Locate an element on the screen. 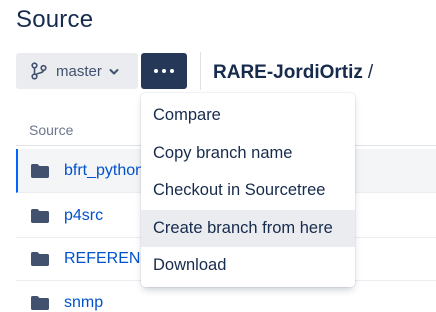 The width and height of the screenshot is (436, 312). git-branch-icon is located at coordinates (39, 71).